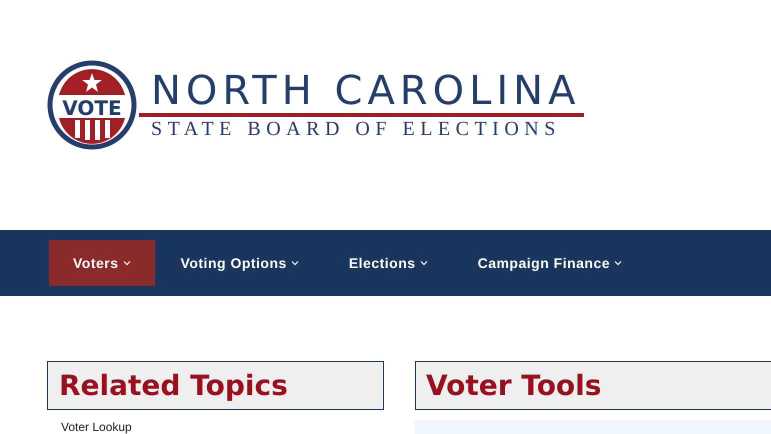  What do you see at coordinates (92, 108) in the screenshot?
I see `badge-text: VOTE` at bounding box center [92, 108].